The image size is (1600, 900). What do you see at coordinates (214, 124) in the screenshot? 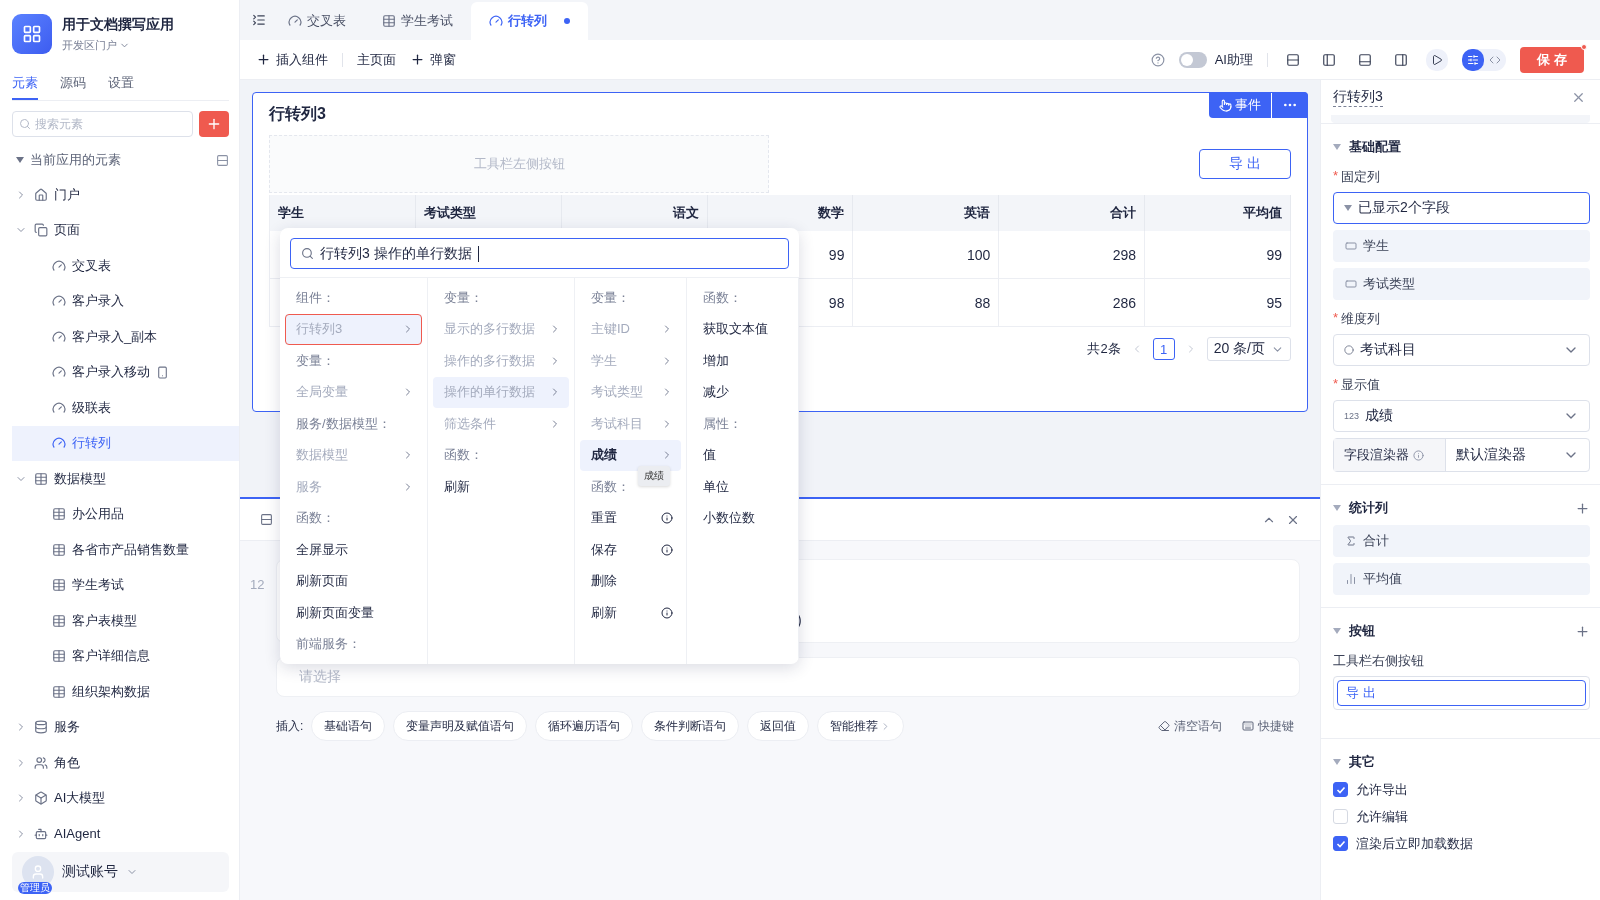
I see `add-button` at bounding box center [214, 124].